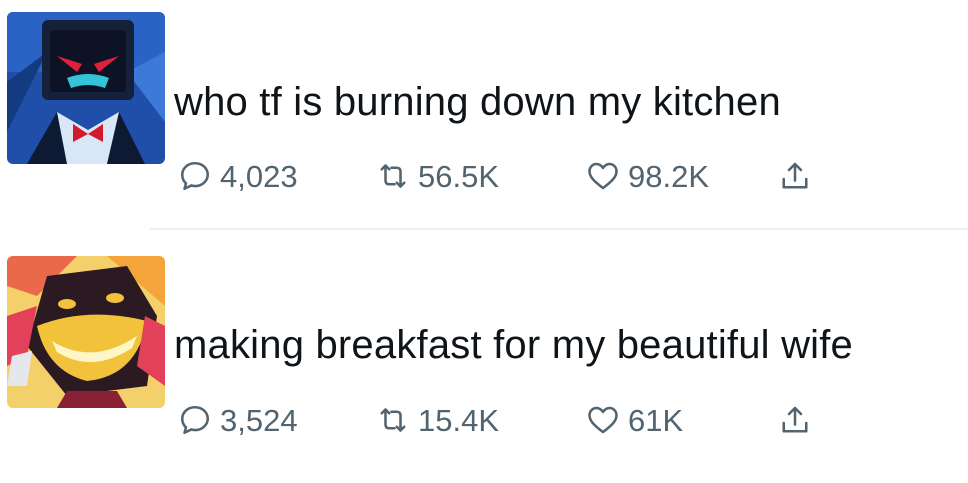  I want to click on tweet-text: who tf is burning down my kitchen, so click(477, 102).